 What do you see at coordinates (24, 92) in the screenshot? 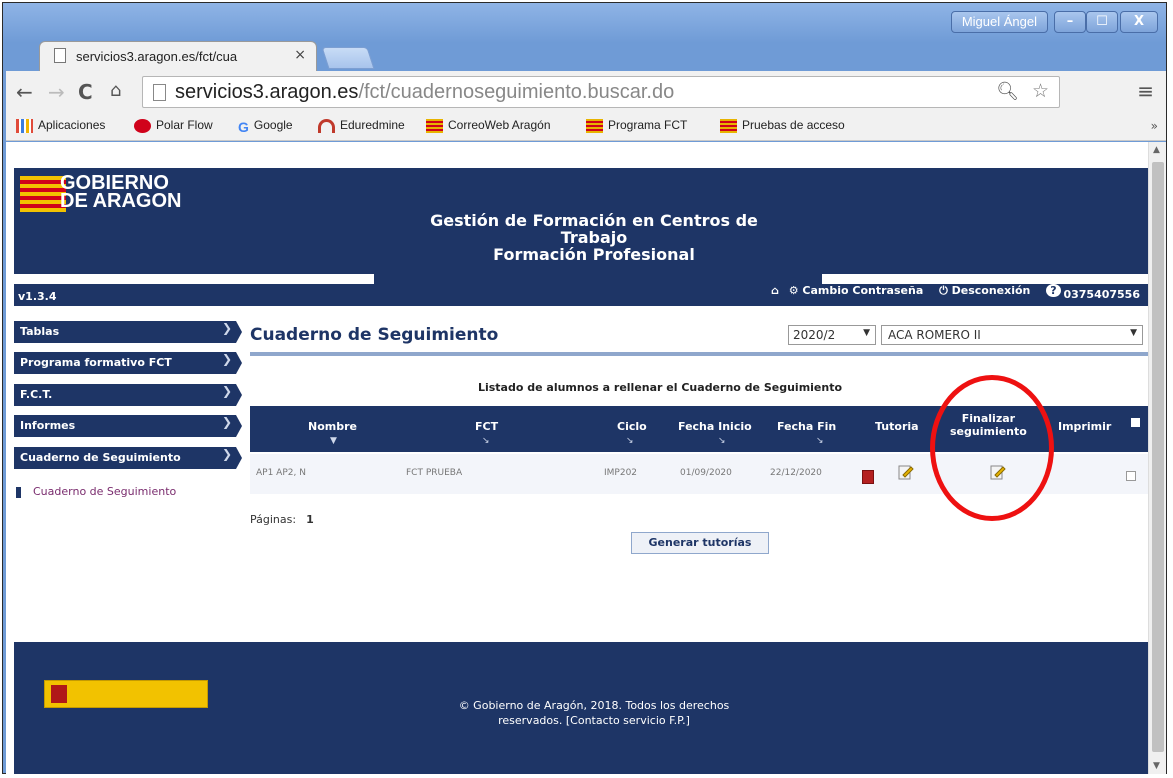
I see `back-button: ←` at bounding box center [24, 92].